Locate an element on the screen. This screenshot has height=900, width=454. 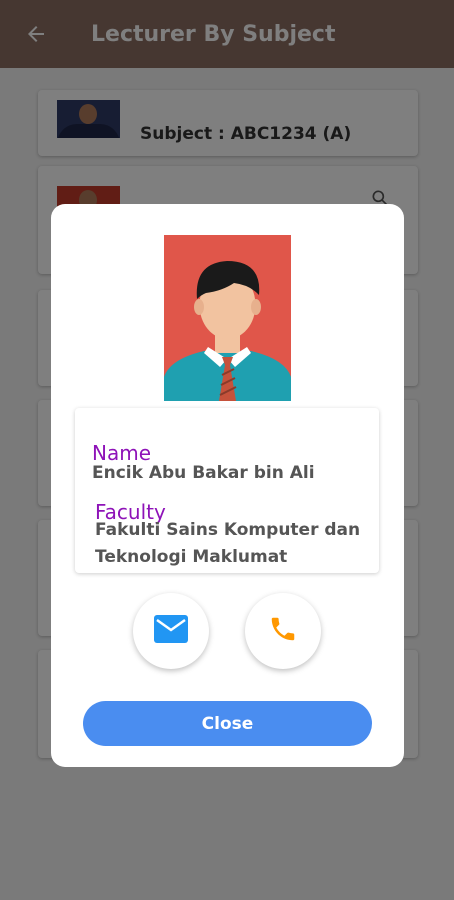
close-button: Close is located at coordinates (227, 723).